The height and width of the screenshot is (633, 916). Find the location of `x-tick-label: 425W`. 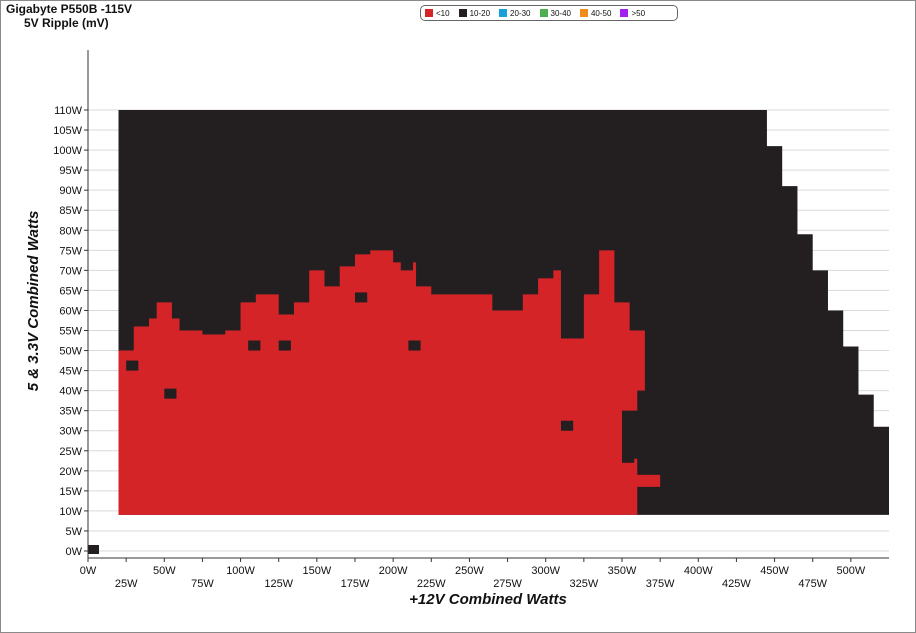

x-tick-label: 425W is located at coordinates (736, 584).